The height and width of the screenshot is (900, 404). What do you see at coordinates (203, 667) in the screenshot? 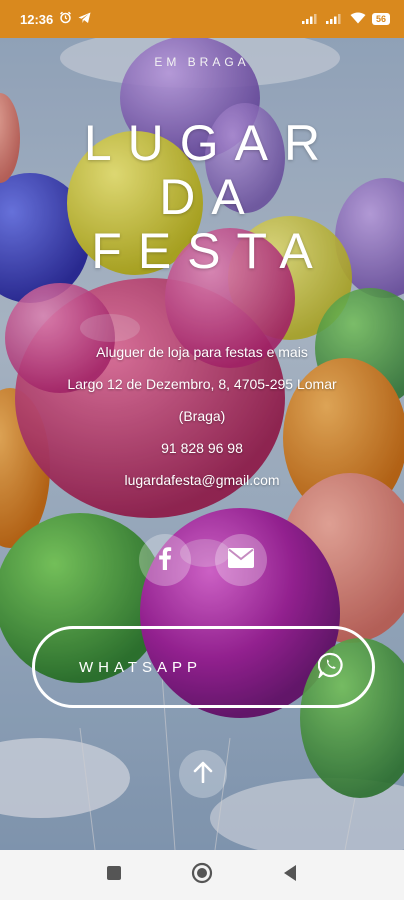
I see `whatsapp-button: WHATSAPP` at bounding box center [203, 667].